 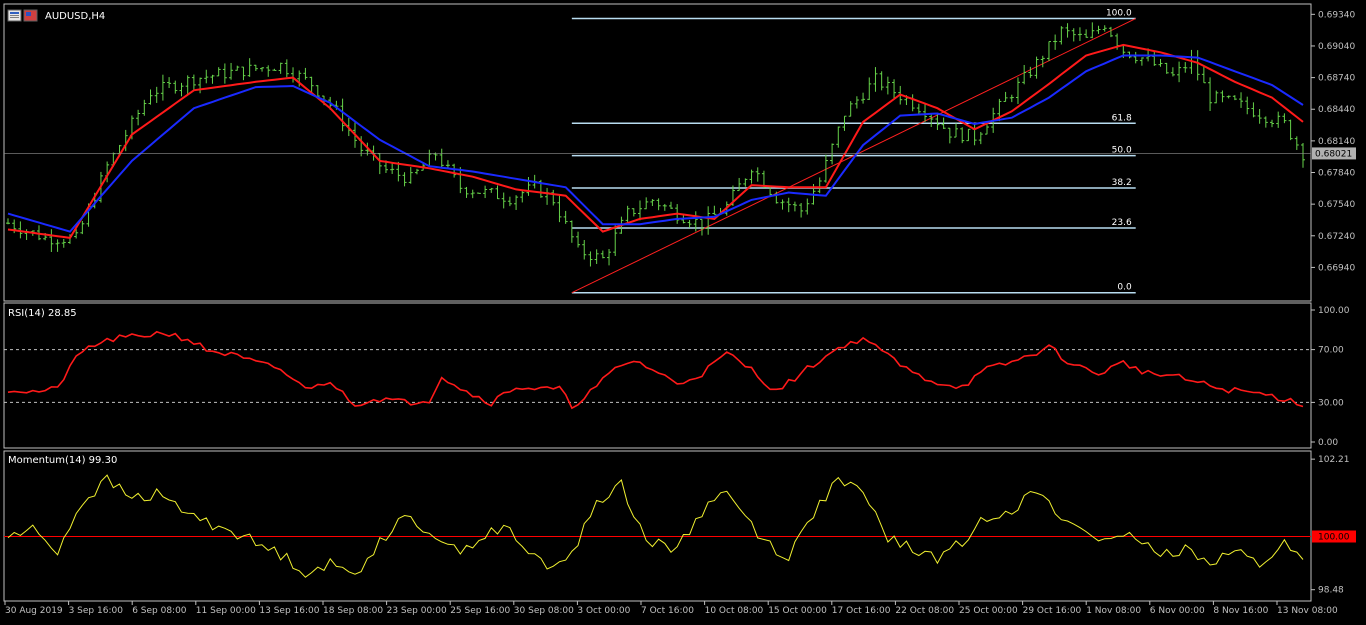 I want to click on price-axis-label: 0.67240, so click(x=1336, y=237).